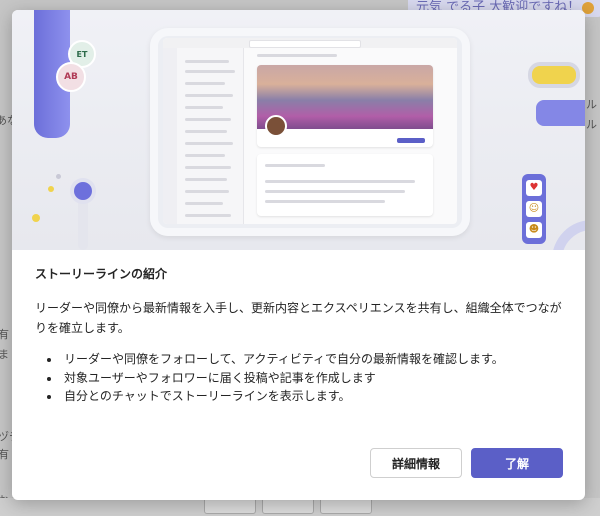 Image resolution: width=600 pixels, height=516 pixels. I want to click on preview-titlebar, so click(310, 43).